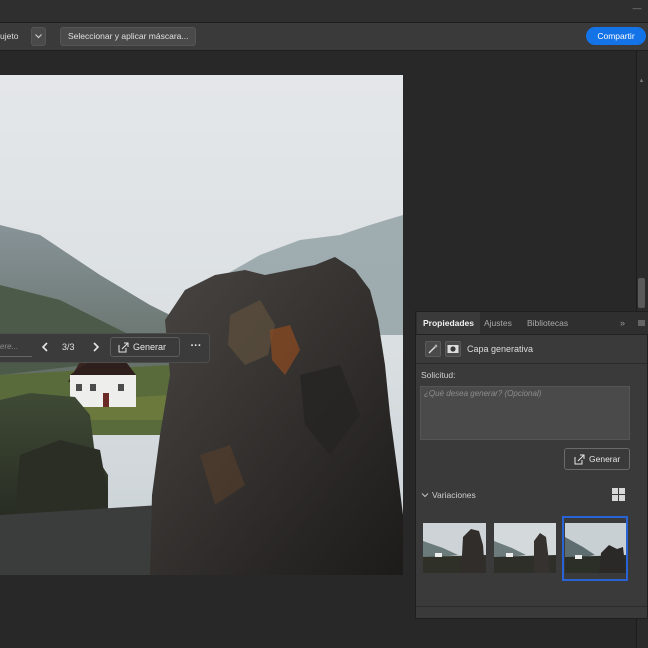 The image size is (648, 648). What do you see at coordinates (531, 363) in the screenshot?
I see `panel-divider` at bounding box center [531, 363].